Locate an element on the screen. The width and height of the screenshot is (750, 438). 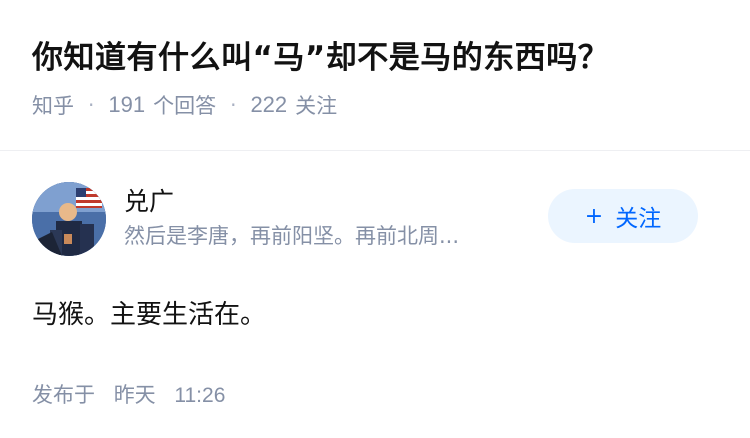
source-label: 知乎 is located at coordinates (53, 105).